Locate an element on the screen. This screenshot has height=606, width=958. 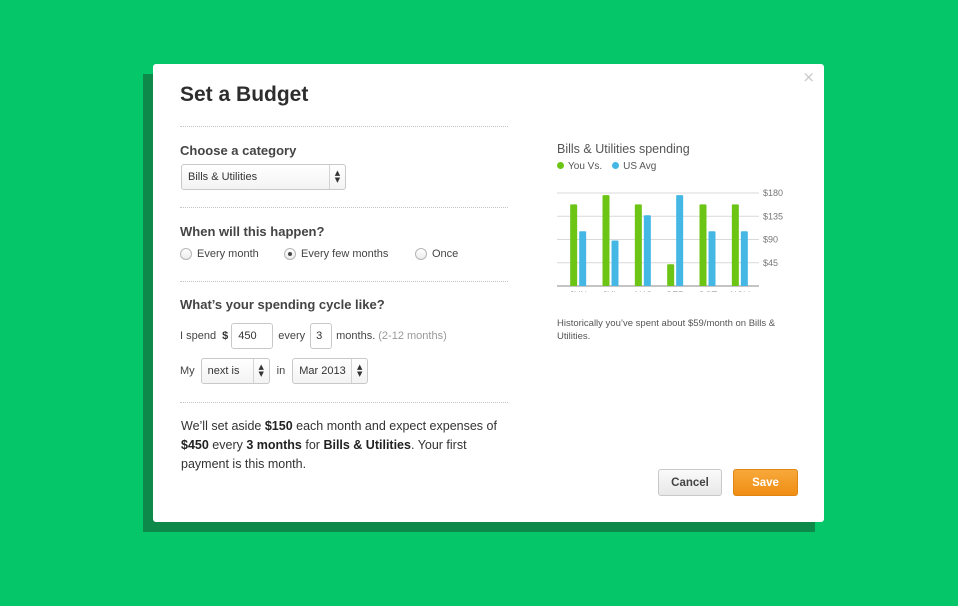
summary-text: each month and expect expenses of is located at coordinates (394, 426).